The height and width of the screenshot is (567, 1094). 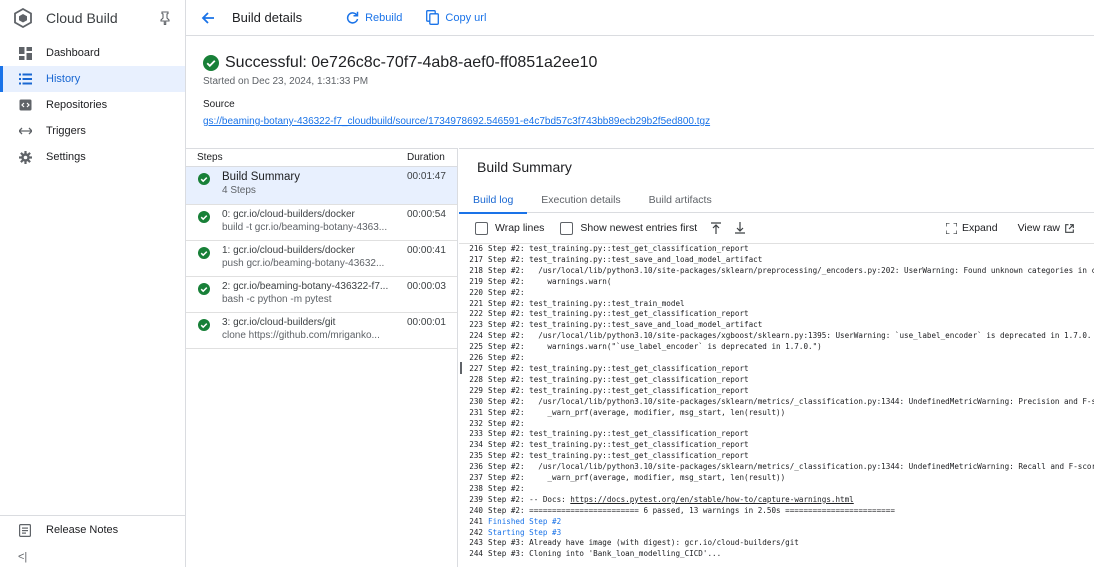 What do you see at coordinates (476, 347) in the screenshot?
I see `log-line-number: 225` at bounding box center [476, 347].